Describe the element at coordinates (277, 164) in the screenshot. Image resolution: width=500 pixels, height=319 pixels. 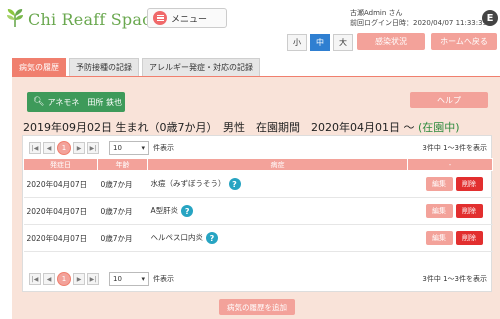
I see `col-illness: 病症` at that location.